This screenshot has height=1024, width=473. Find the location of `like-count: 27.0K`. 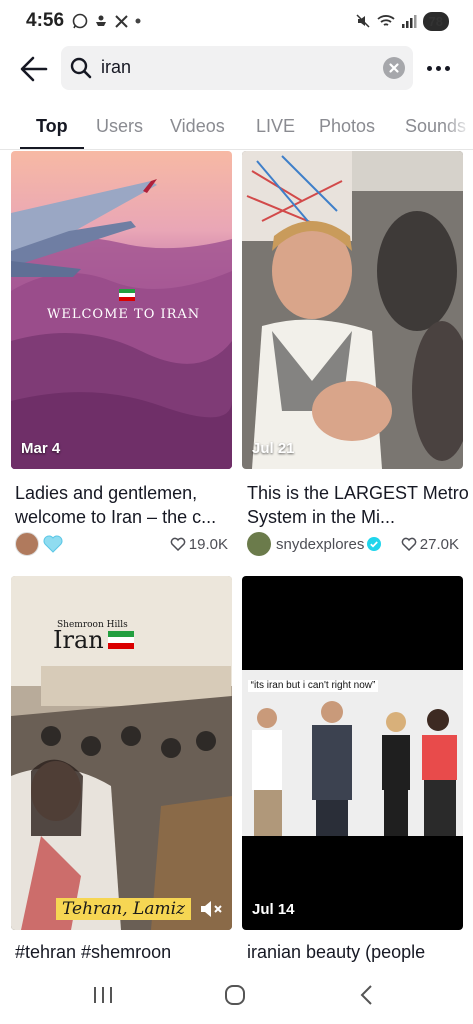

like-count: 27.0K is located at coordinates (430, 544).